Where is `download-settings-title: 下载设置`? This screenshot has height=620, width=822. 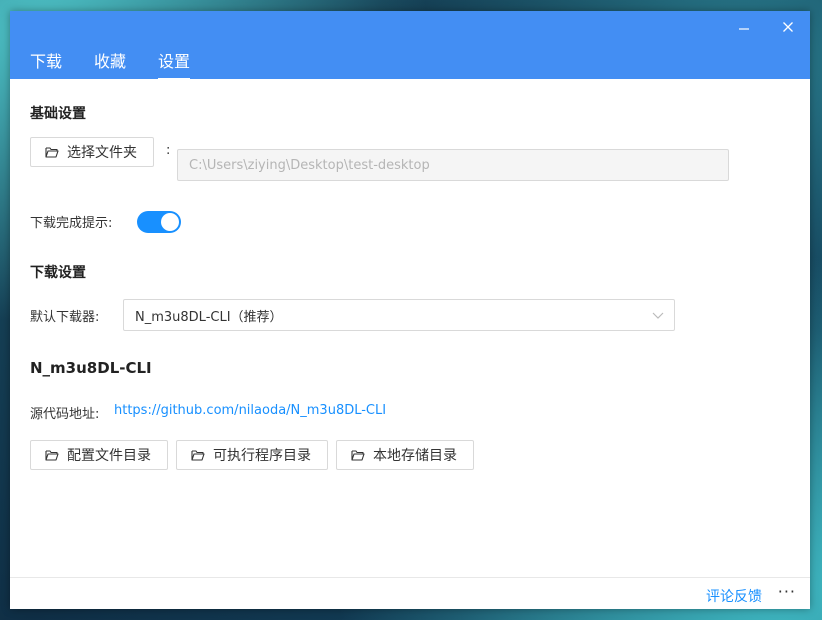 download-settings-title: 下载设置 is located at coordinates (58, 273).